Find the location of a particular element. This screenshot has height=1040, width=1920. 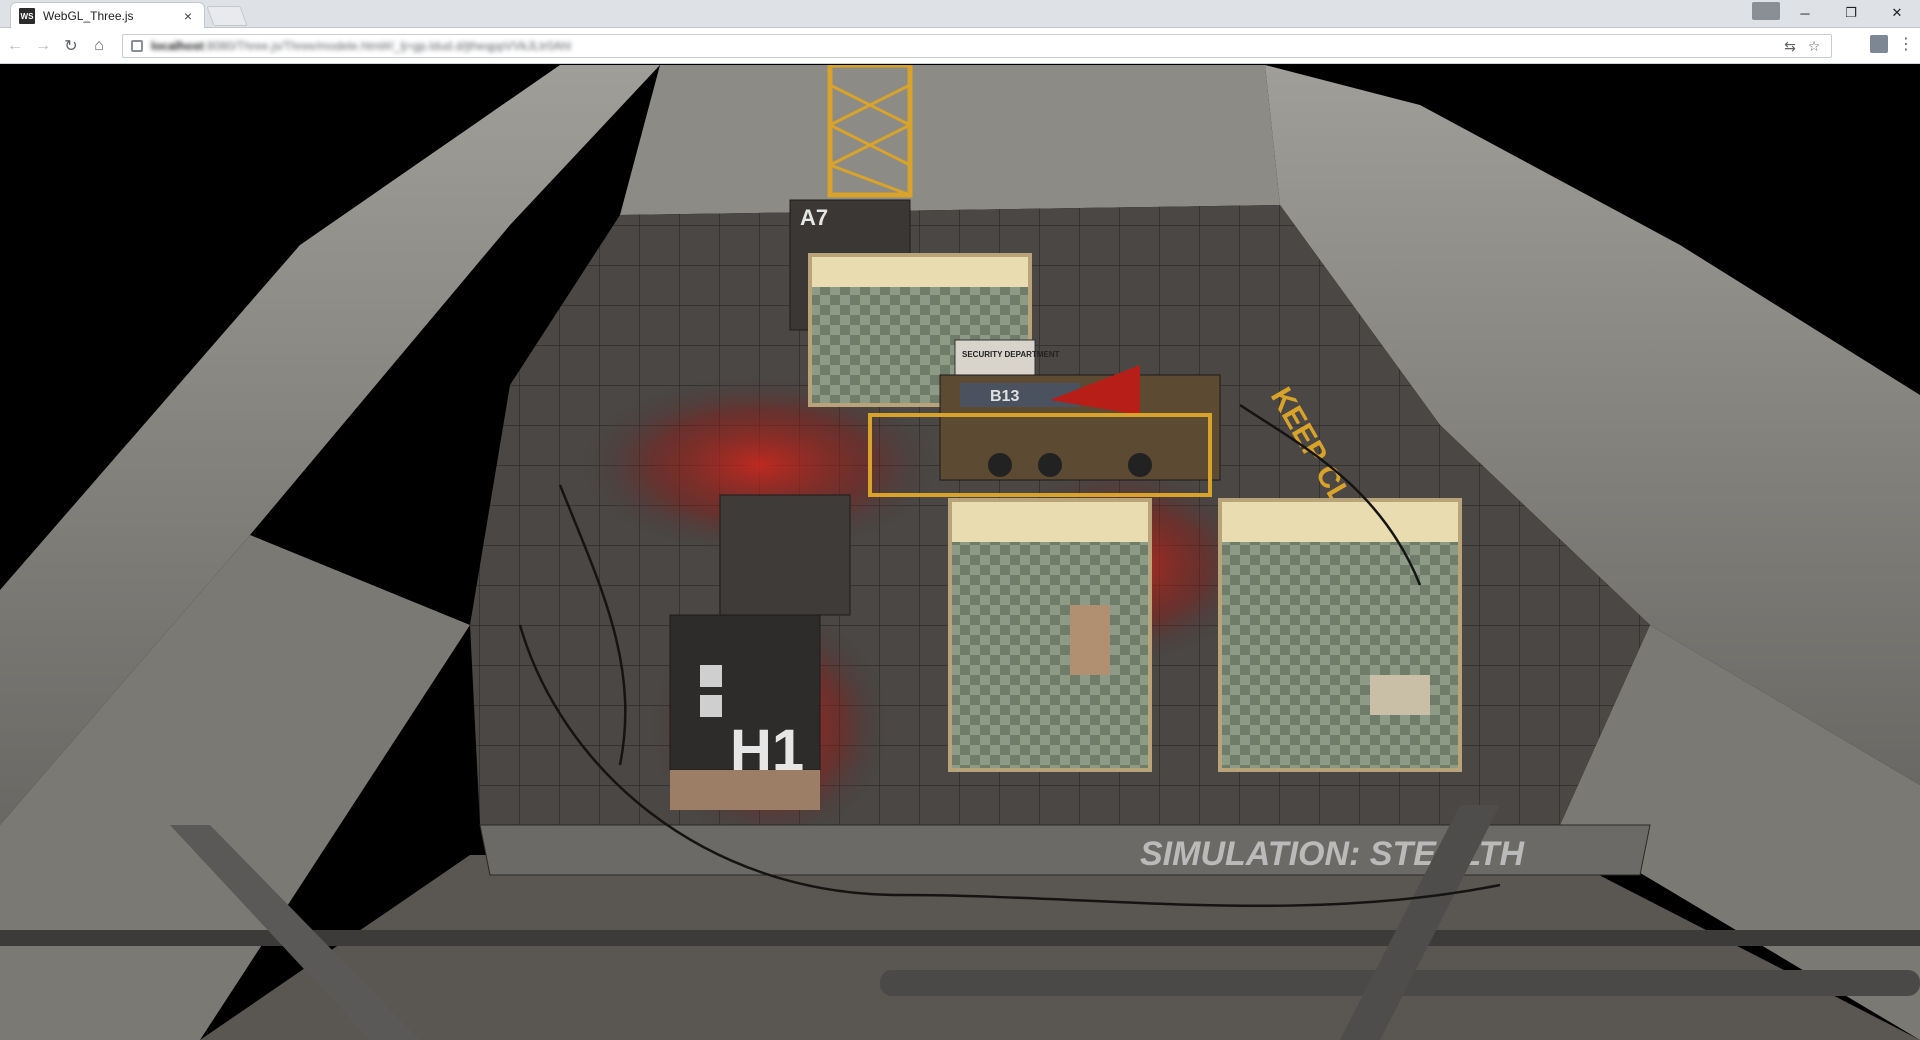

url-host: localhost is located at coordinates (177, 46).